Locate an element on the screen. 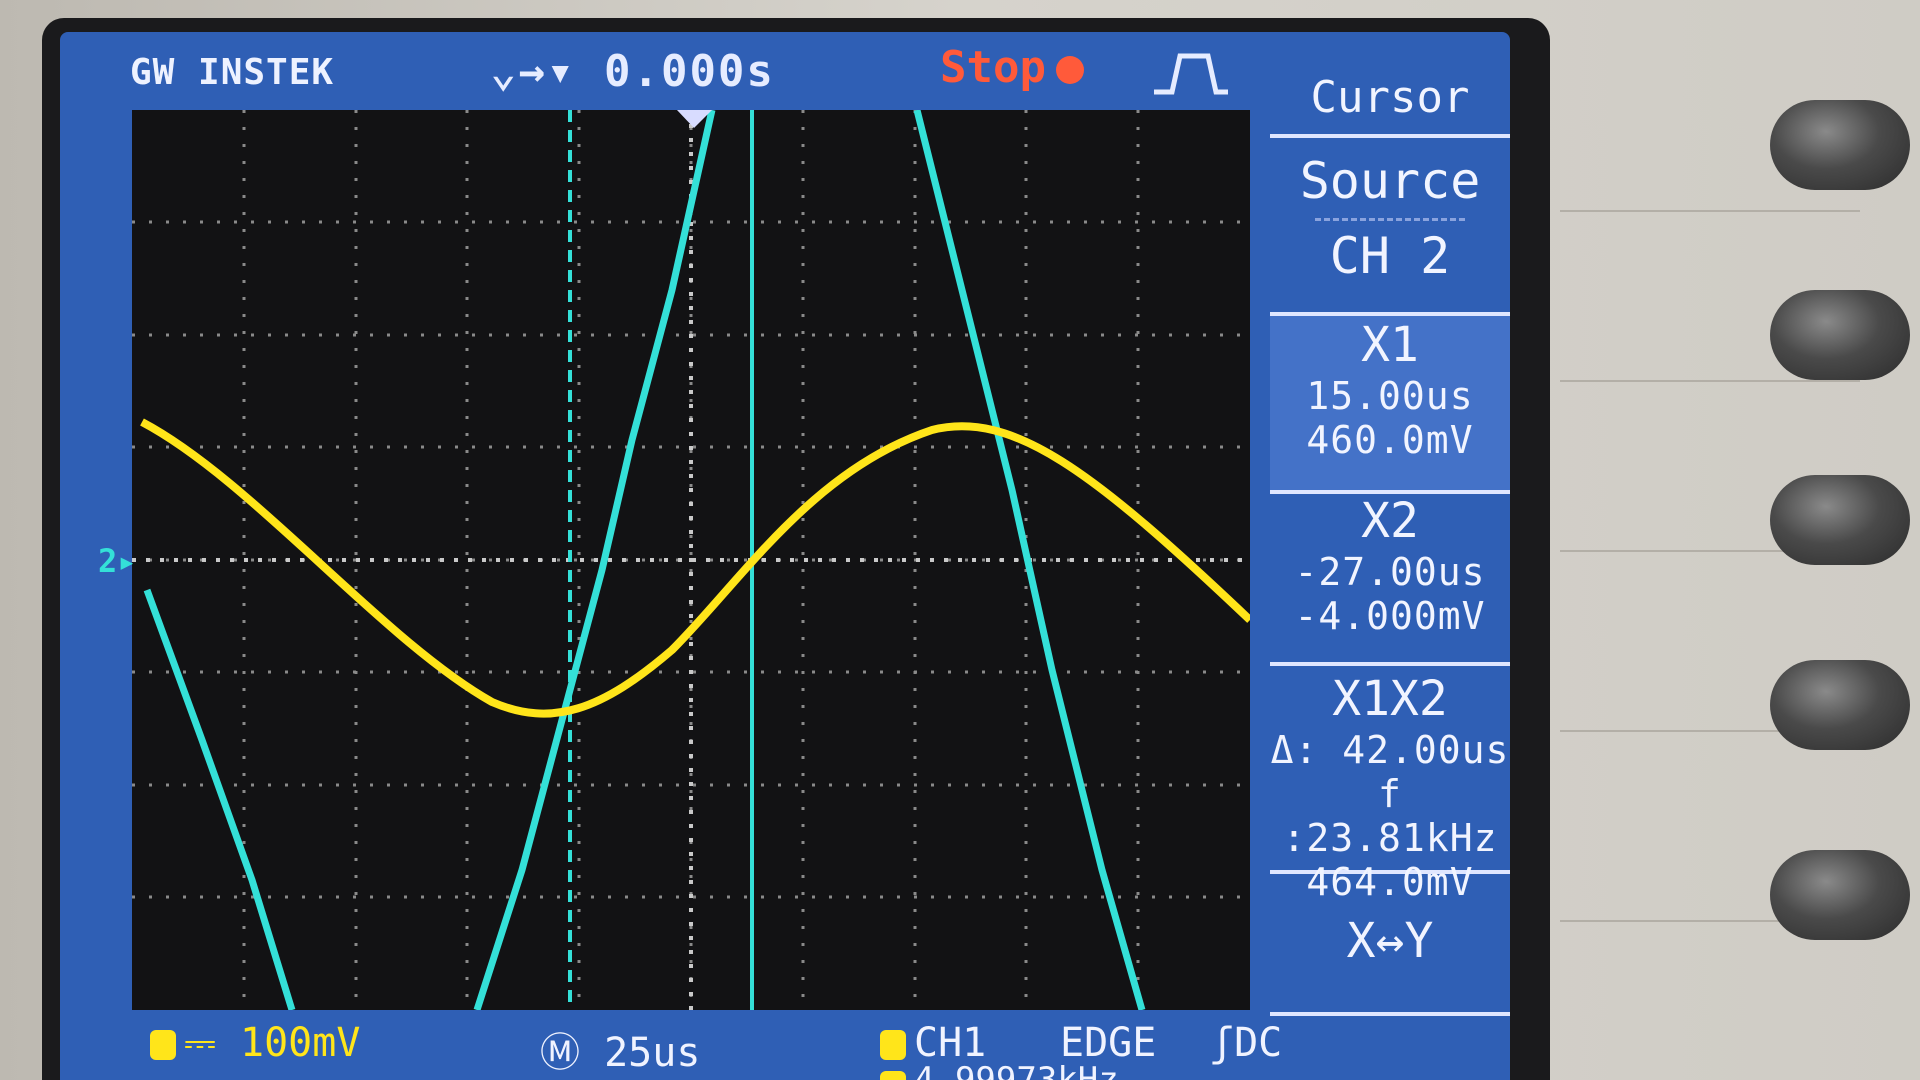  x1x2-label: X1X2 is located at coordinates (1390, 699).